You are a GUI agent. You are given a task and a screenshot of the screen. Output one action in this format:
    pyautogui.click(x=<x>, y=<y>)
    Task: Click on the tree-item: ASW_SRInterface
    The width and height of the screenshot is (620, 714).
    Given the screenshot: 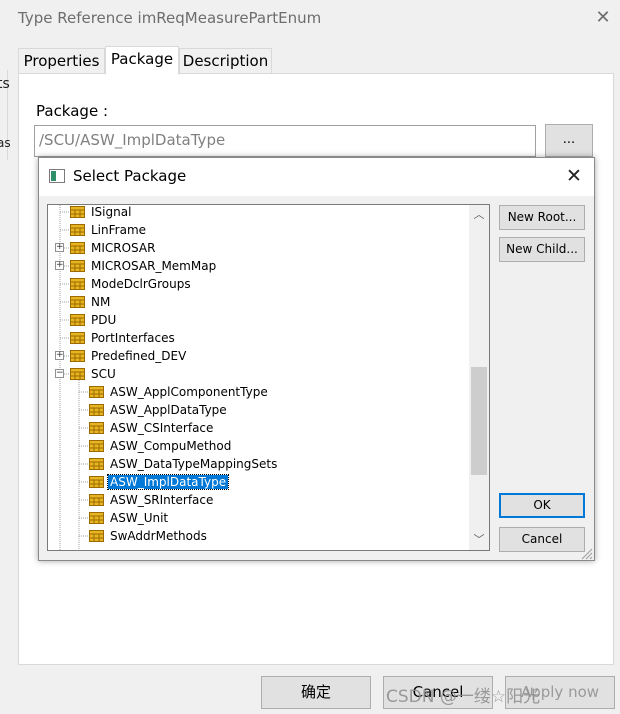 What is the action you would take?
    pyautogui.click(x=152, y=500)
    